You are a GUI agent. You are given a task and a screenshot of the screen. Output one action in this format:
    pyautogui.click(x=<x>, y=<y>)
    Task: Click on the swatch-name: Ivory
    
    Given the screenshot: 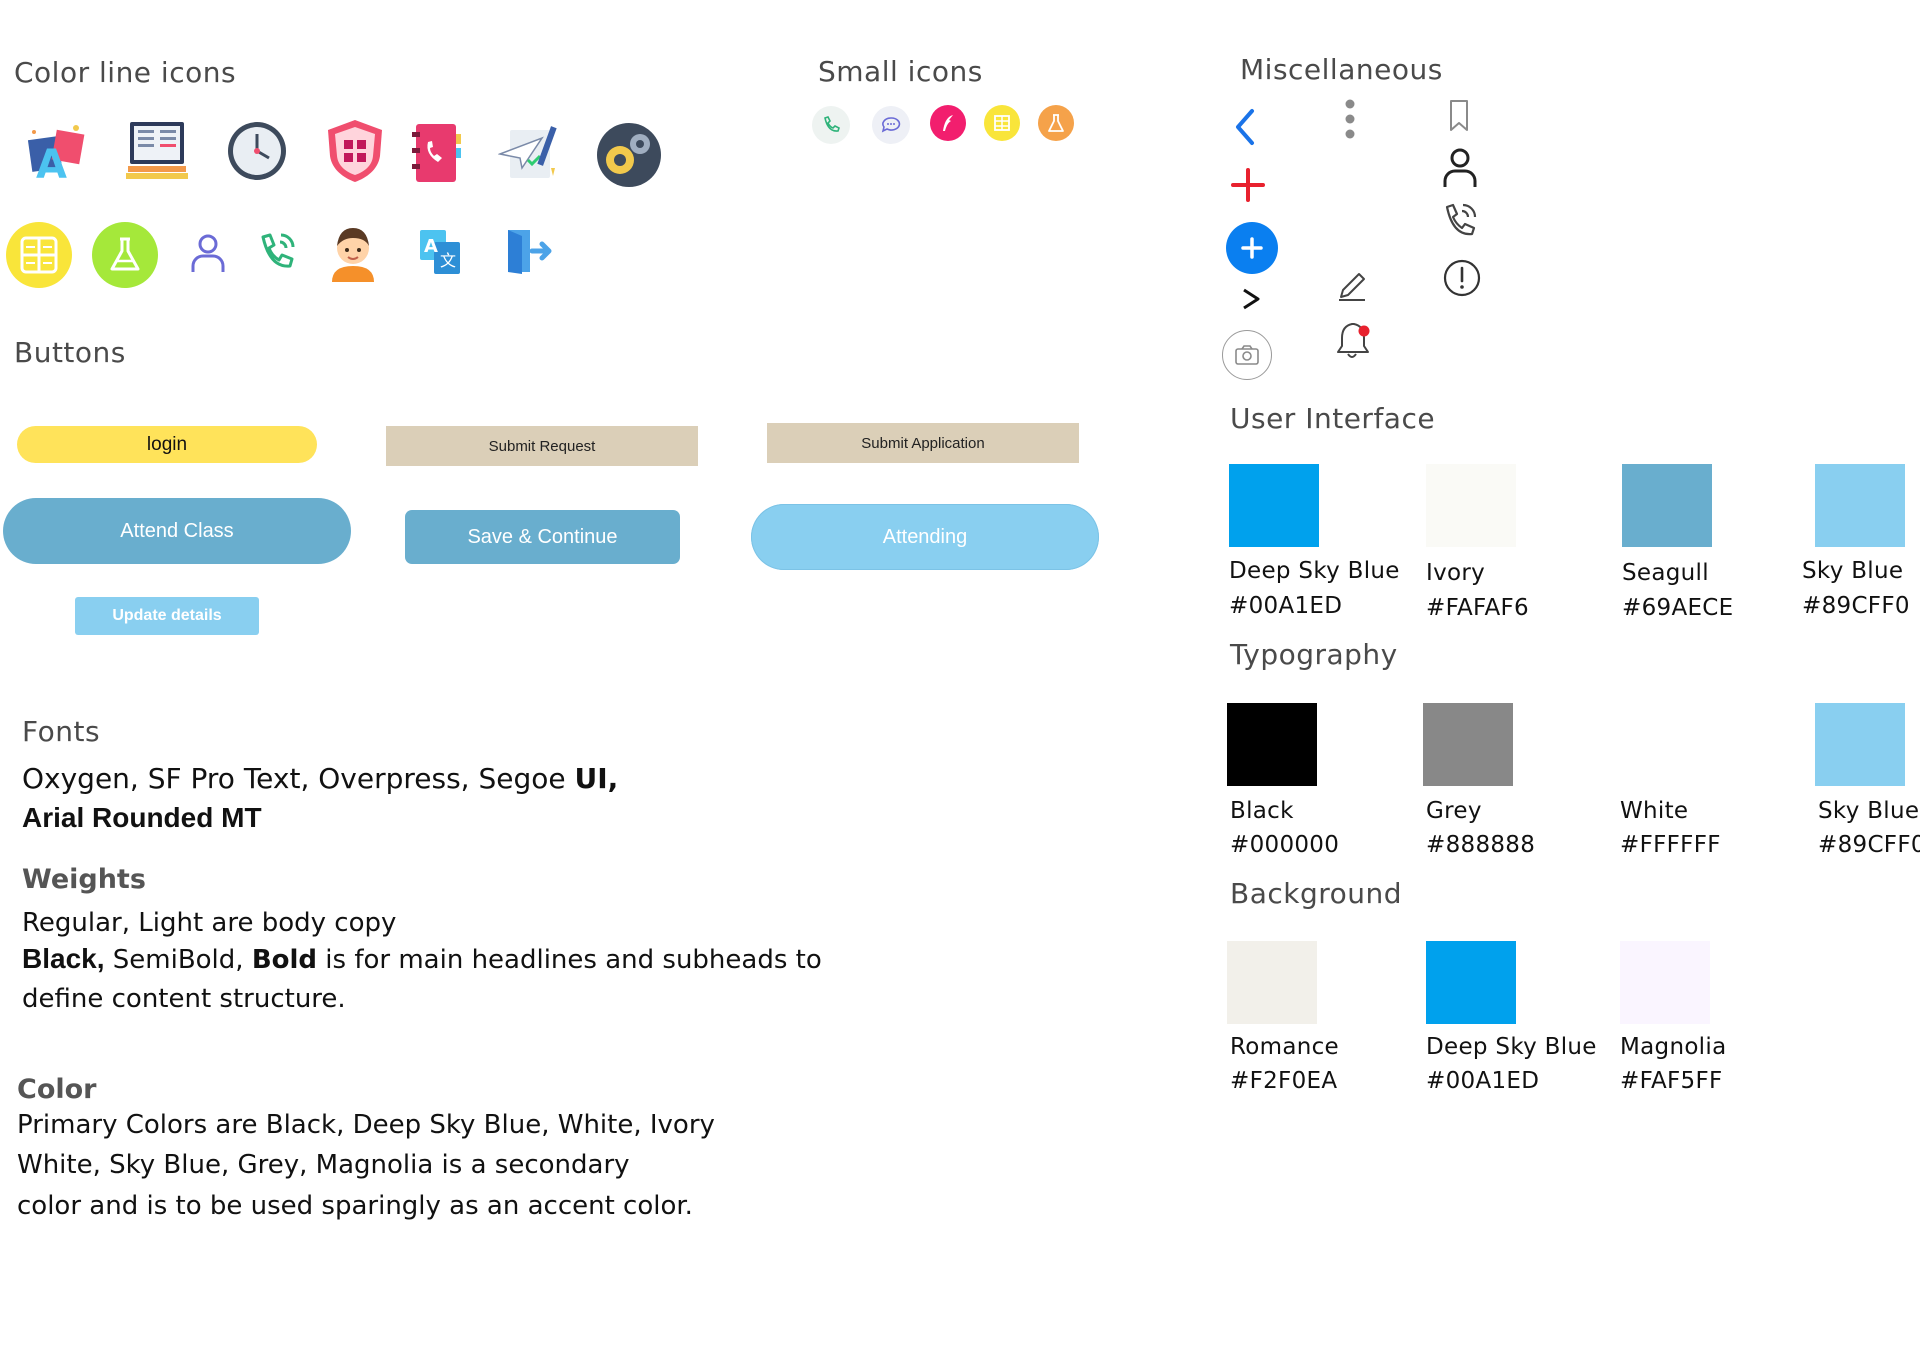 What is the action you would take?
    pyautogui.click(x=1456, y=573)
    